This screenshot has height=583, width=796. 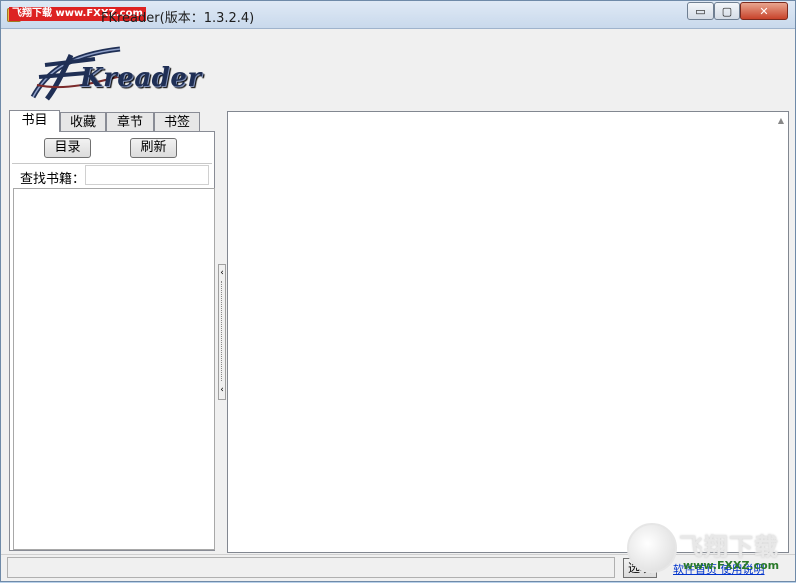 What do you see at coordinates (147, 175) in the screenshot?
I see `search-input` at bounding box center [147, 175].